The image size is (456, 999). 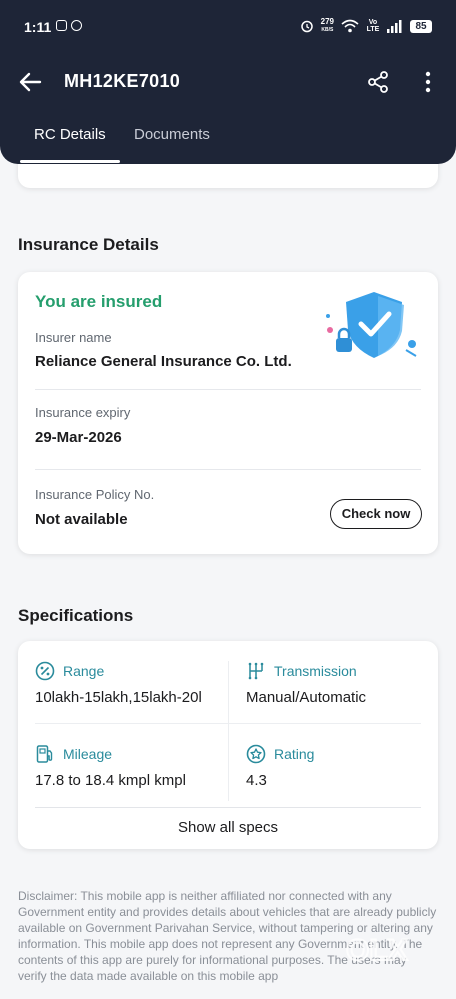 What do you see at coordinates (315, 671) in the screenshot?
I see `spec-label: Transmission` at bounding box center [315, 671].